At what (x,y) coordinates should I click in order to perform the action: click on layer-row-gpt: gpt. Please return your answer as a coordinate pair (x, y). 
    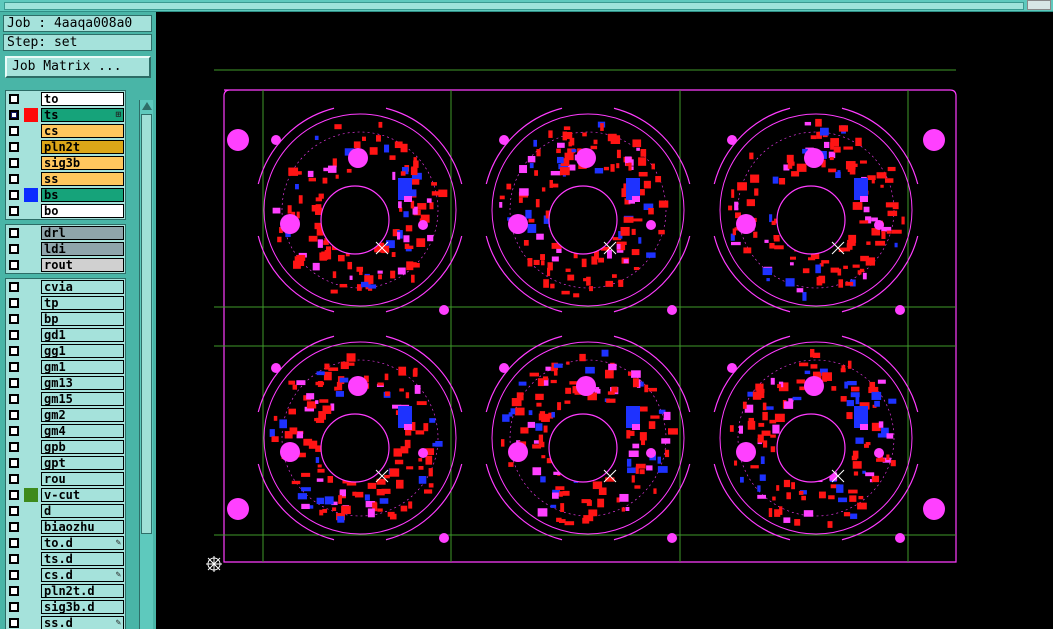
    Looking at the image, I should click on (65, 463).